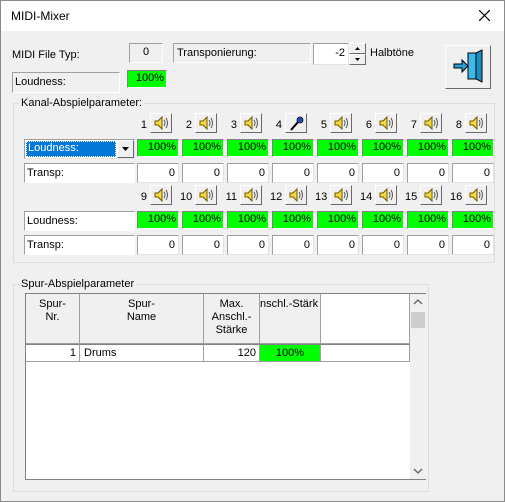 This screenshot has width=505, height=502. I want to click on track-row-empty, so click(365, 353).